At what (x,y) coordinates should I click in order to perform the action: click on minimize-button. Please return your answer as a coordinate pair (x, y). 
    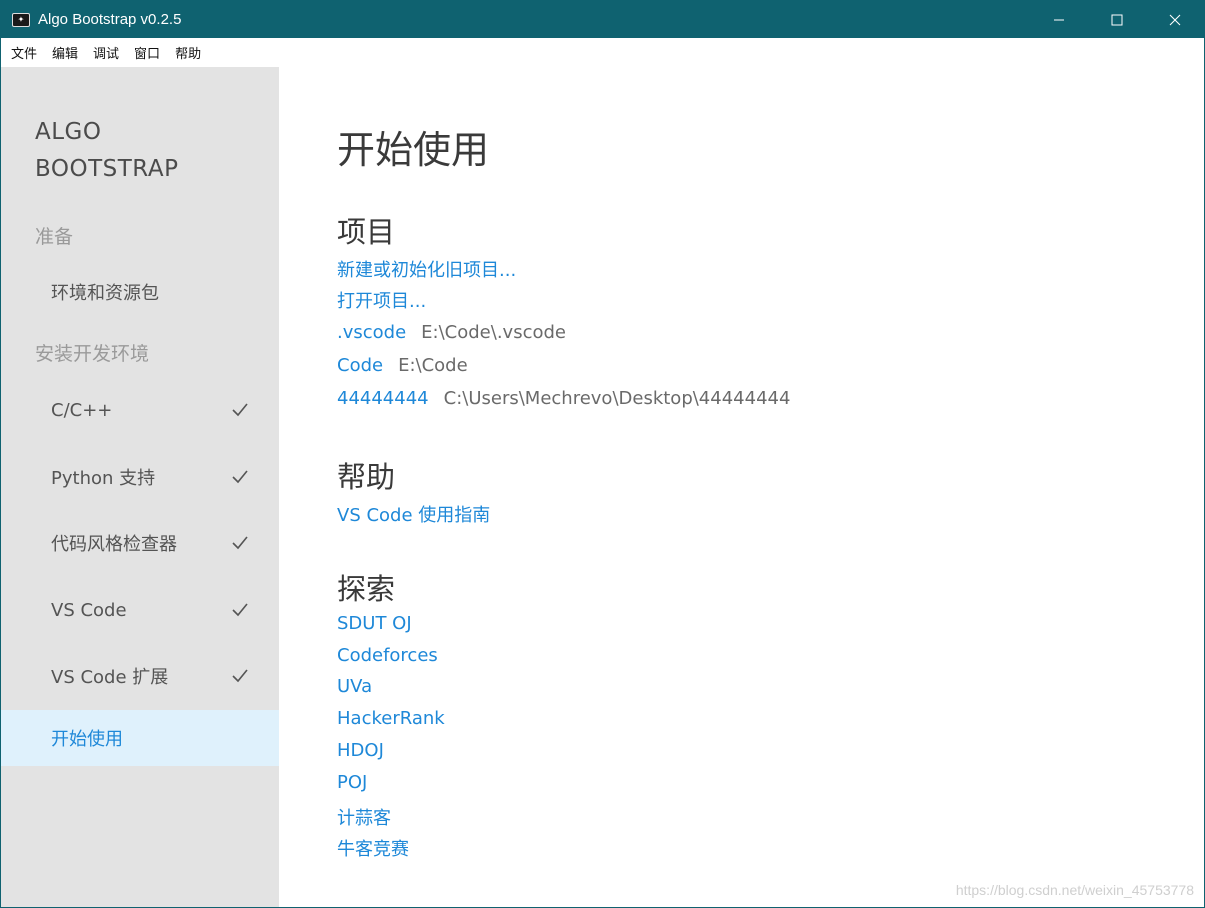
    Looking at the image, I should click on (1059, 19).